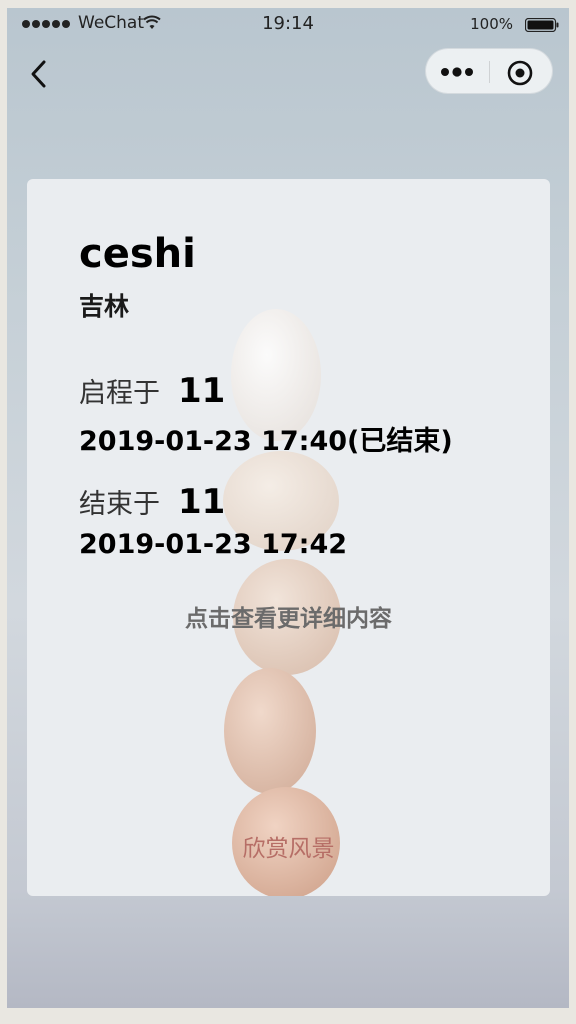  Describe the element at coordinates (520, 73) in the screenshot. I see `close-target-icon` at that location.